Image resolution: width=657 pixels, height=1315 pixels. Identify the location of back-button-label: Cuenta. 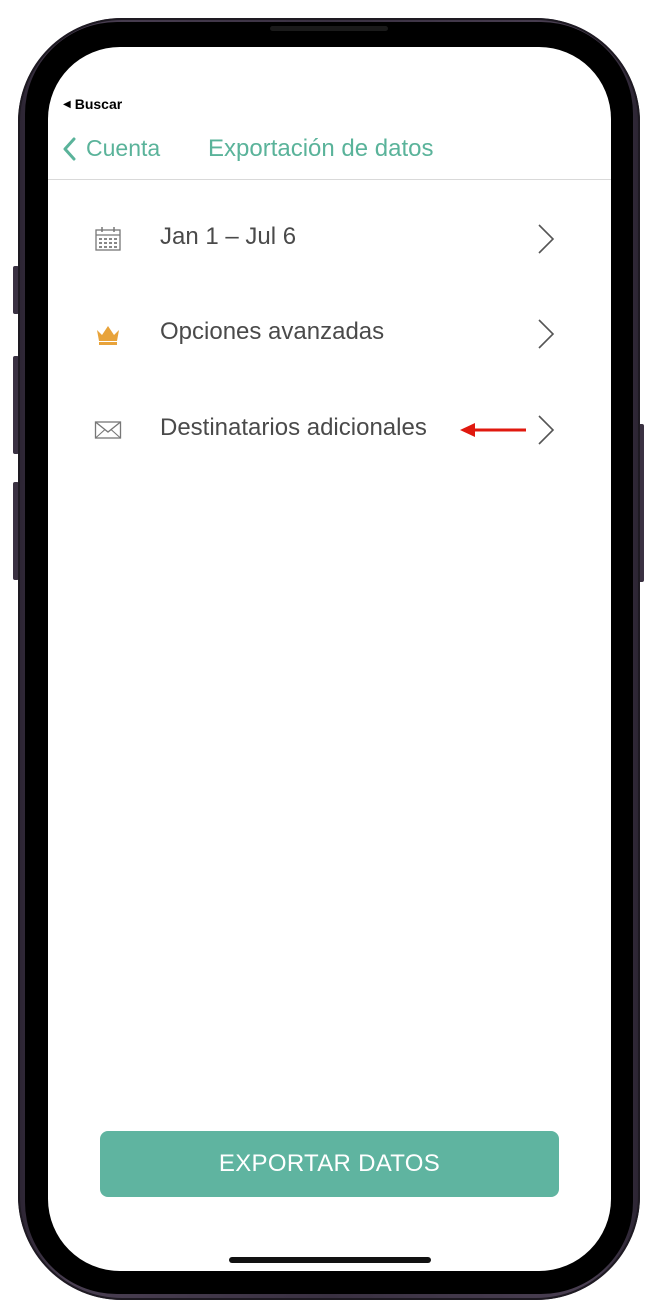
(123, 148).